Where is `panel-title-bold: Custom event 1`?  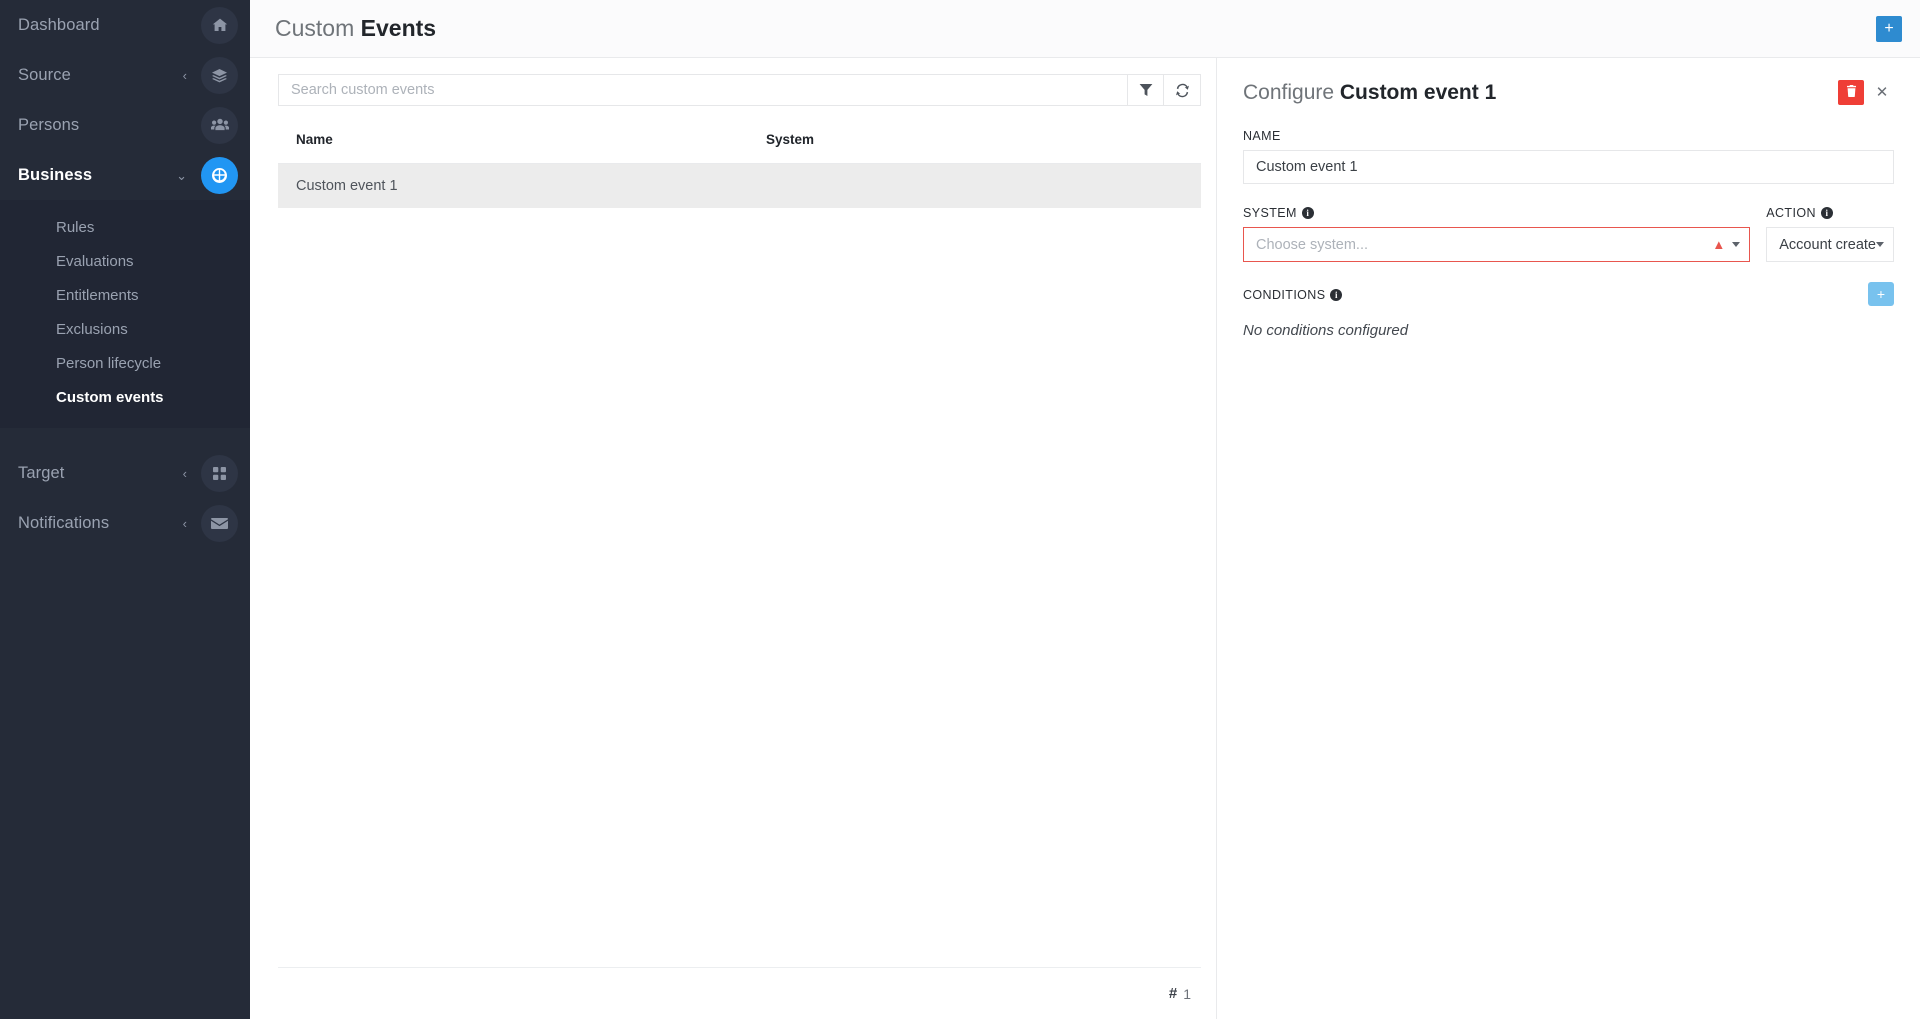
panel-title-bold: Custom event 1 is located at coordinates (1418, 92).